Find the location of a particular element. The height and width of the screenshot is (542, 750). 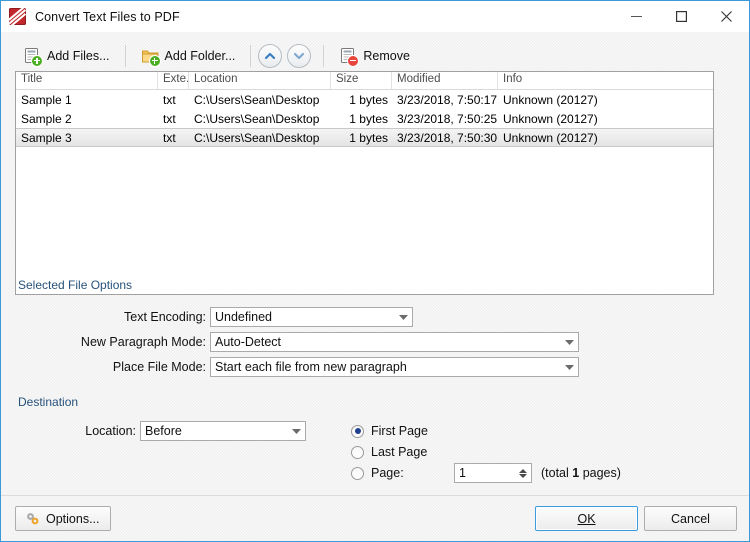

text-encoding-label: Text Encoding: is located at coordinates (165, 317).